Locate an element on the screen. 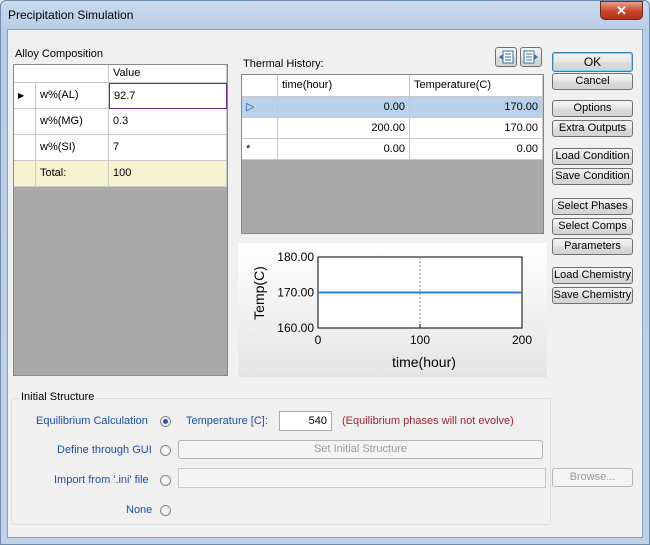 Image resolution: width=650 pixels, height=545 pixels. extra-outputs-button: Extra Outputs is located at coordinates (592, 128).